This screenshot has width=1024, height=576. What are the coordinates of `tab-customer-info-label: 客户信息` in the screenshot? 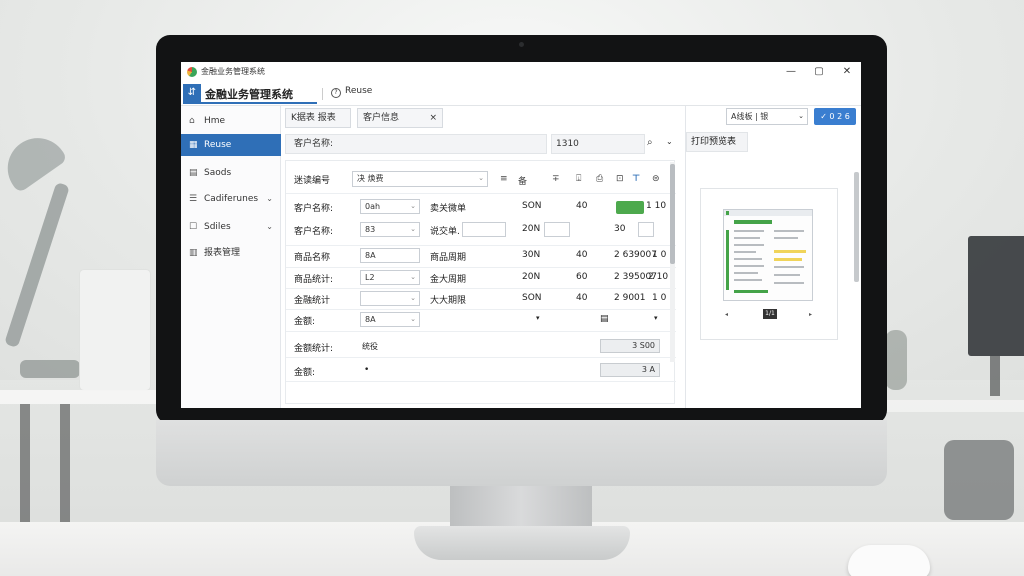 It's located at (381, 118).